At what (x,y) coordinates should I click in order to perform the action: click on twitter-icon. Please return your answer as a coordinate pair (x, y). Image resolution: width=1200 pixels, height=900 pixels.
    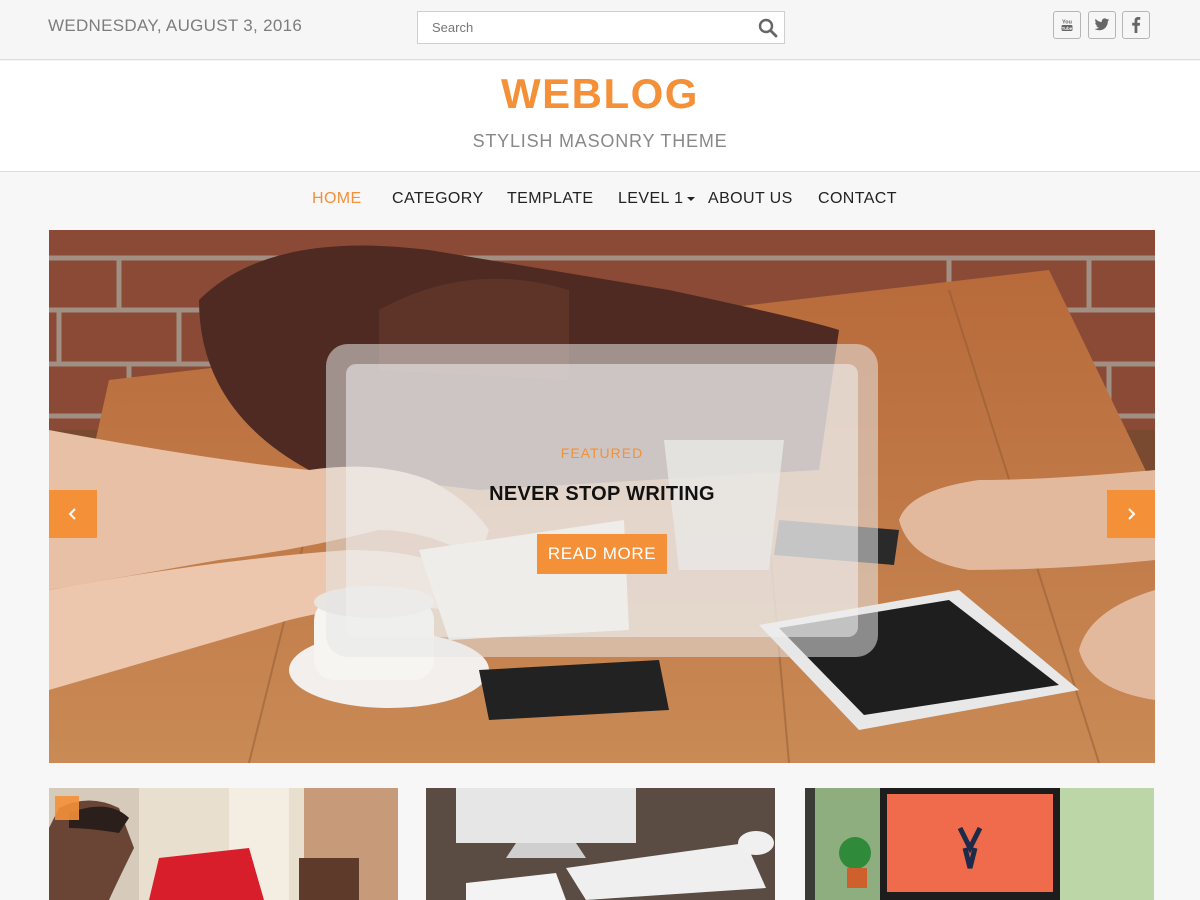
    Looking at the image, I should click on (1102, 25).